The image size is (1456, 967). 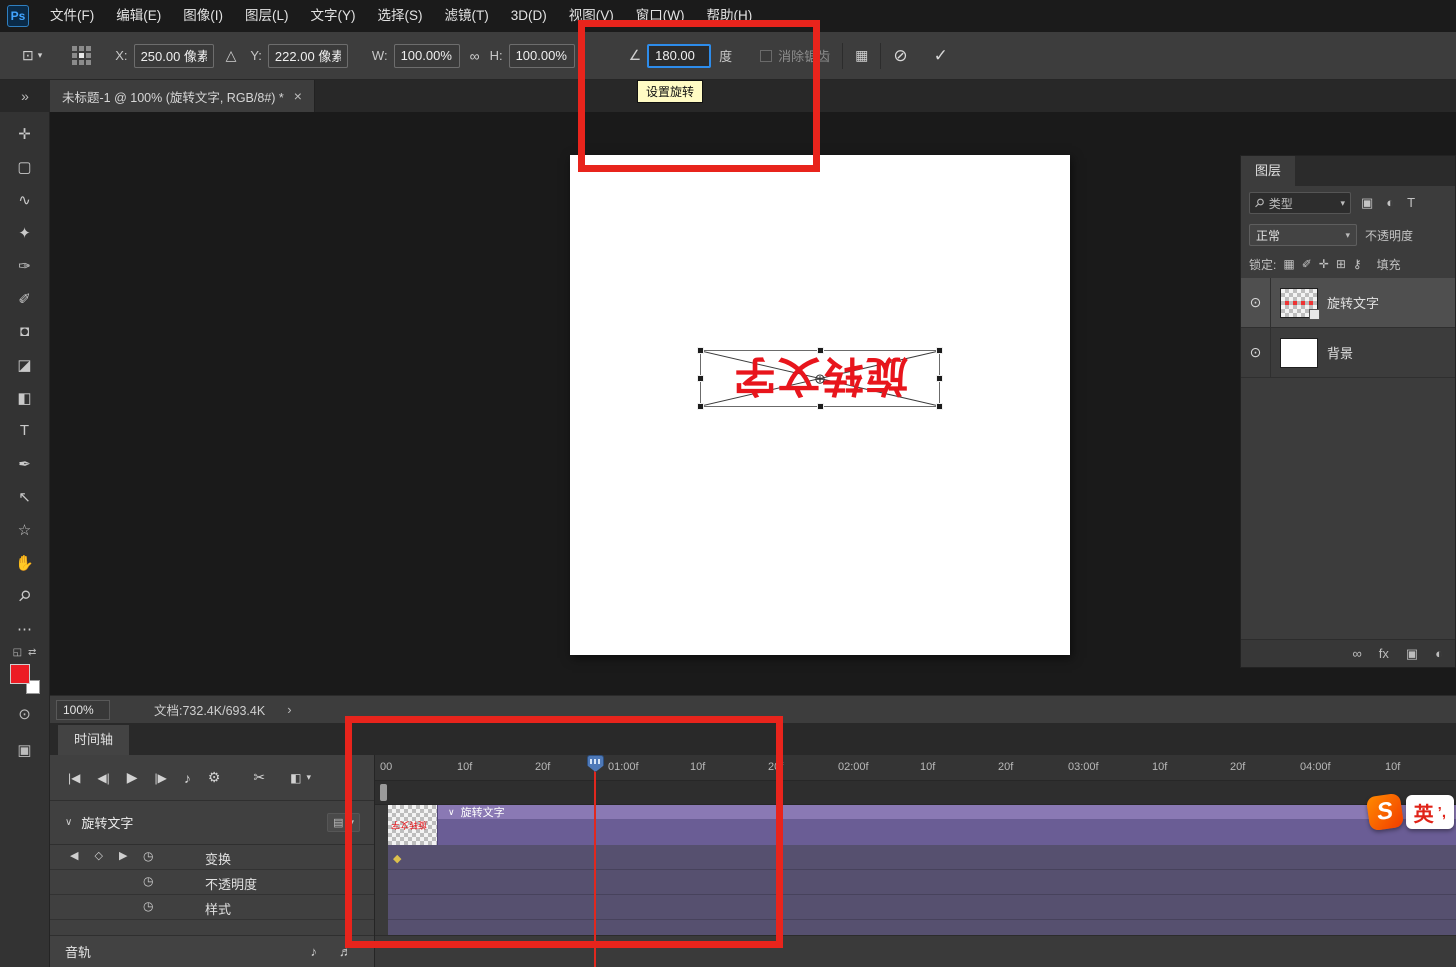 I want to click on property-track-area: ◆, so click(x=922, y=890).